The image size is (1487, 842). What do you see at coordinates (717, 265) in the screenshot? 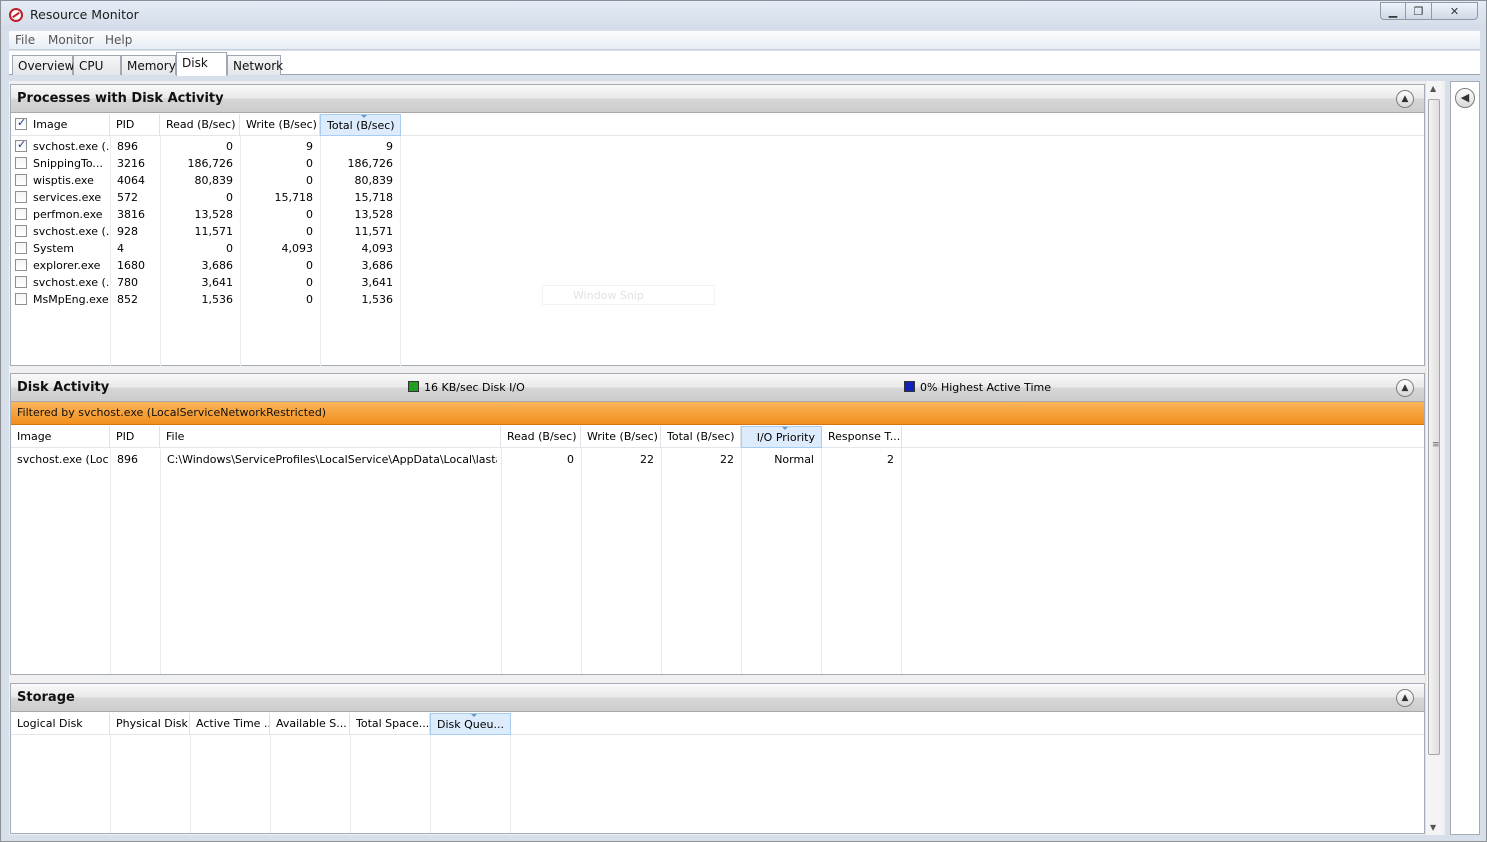
I see `table-row: explorer.exe 1680 3,686 0 3,686` at bounding box center [717, 265].